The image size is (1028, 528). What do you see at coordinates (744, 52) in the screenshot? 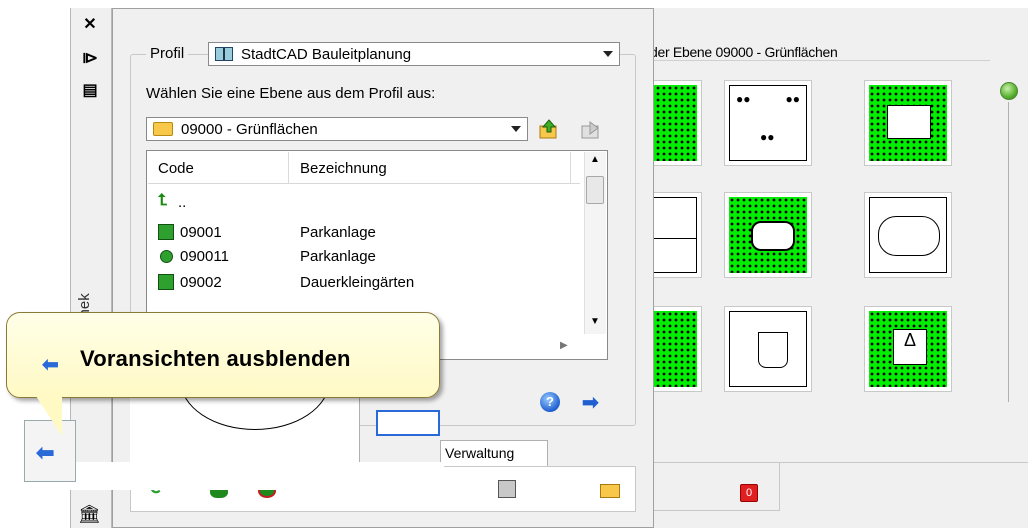
I see `preview-header: der Ebene 09000 - Grünflächen` at bounding box center [744, 52].